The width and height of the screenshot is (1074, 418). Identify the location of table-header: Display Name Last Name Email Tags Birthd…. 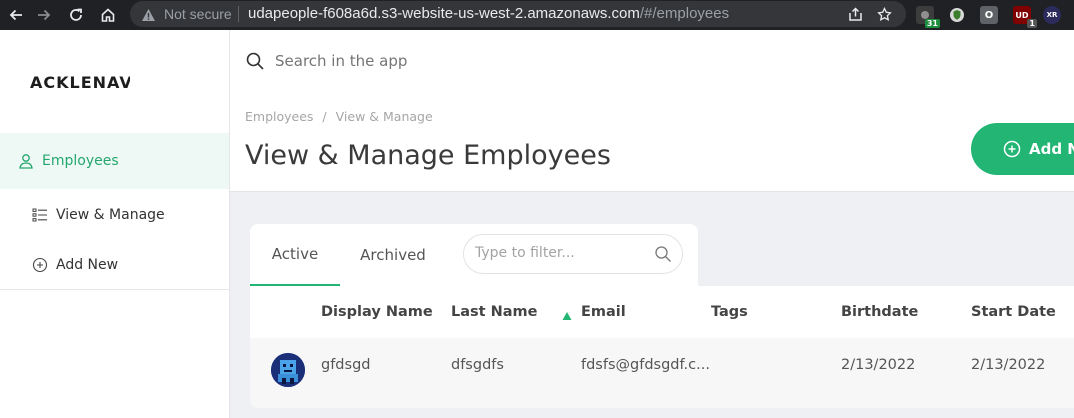
(662, 312).